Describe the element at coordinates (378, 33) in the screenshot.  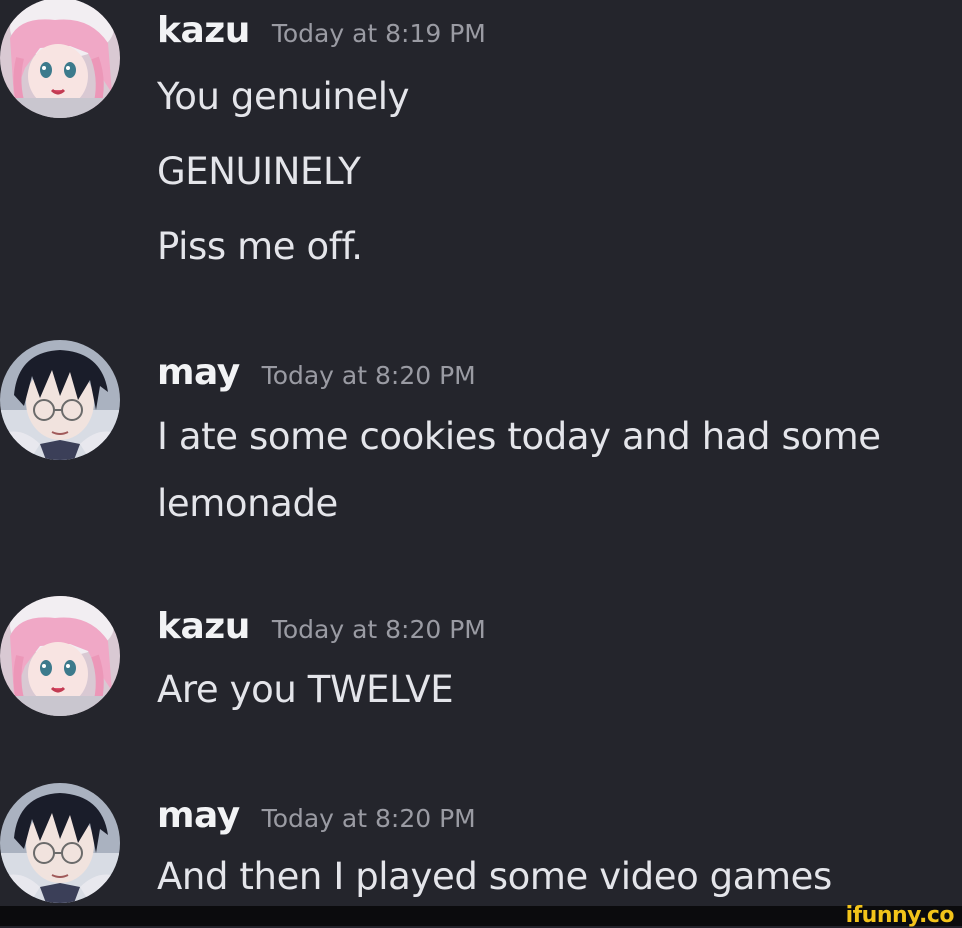
I see `timestamp: Today at 8:19 PM` at that location.